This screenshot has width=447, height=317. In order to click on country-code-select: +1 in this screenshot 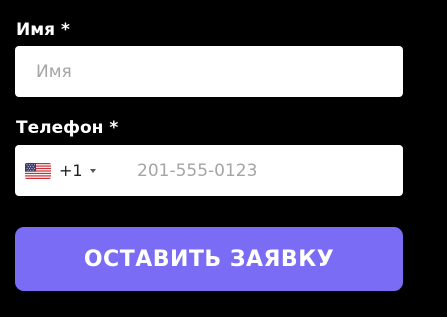, I will do `click(60, 170)`.